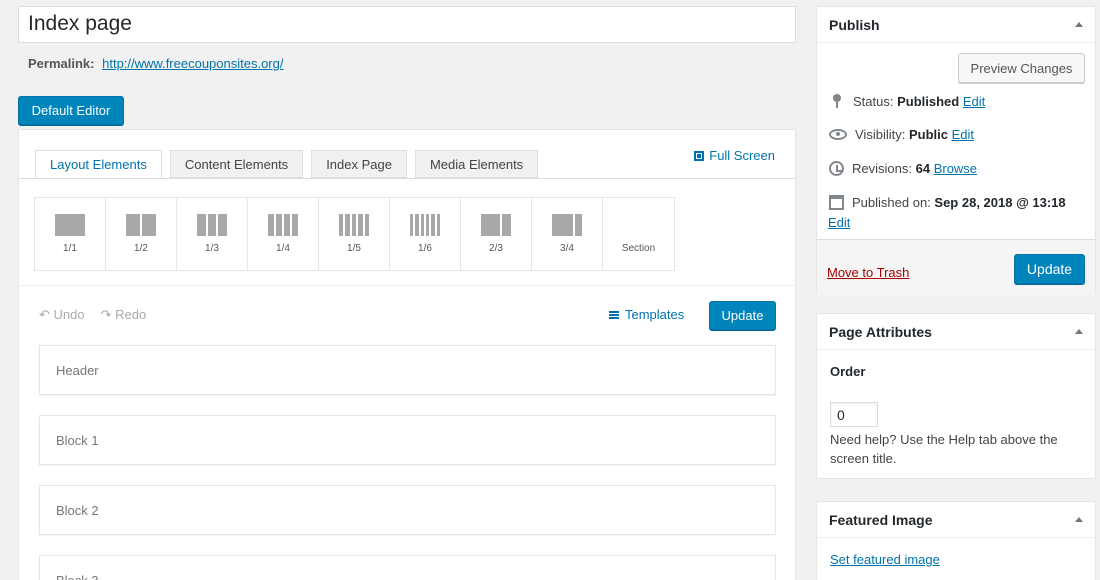 The width and height of the screenshot is (1100, 580). I want to click on default-editor-button: Default Editor, so click(71, 110).